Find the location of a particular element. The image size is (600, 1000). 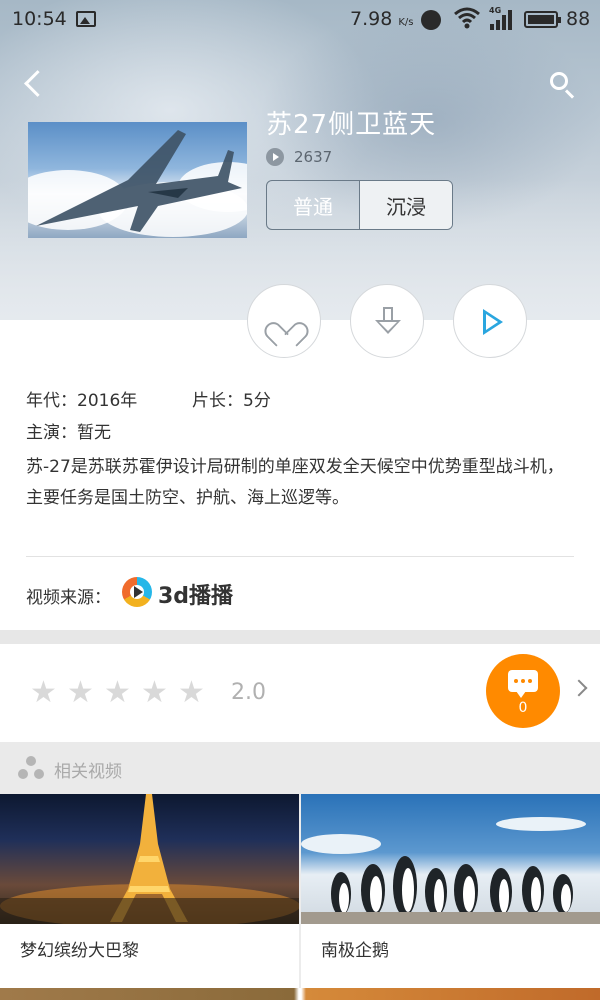

download-icon is located at coordinates (388, 322).